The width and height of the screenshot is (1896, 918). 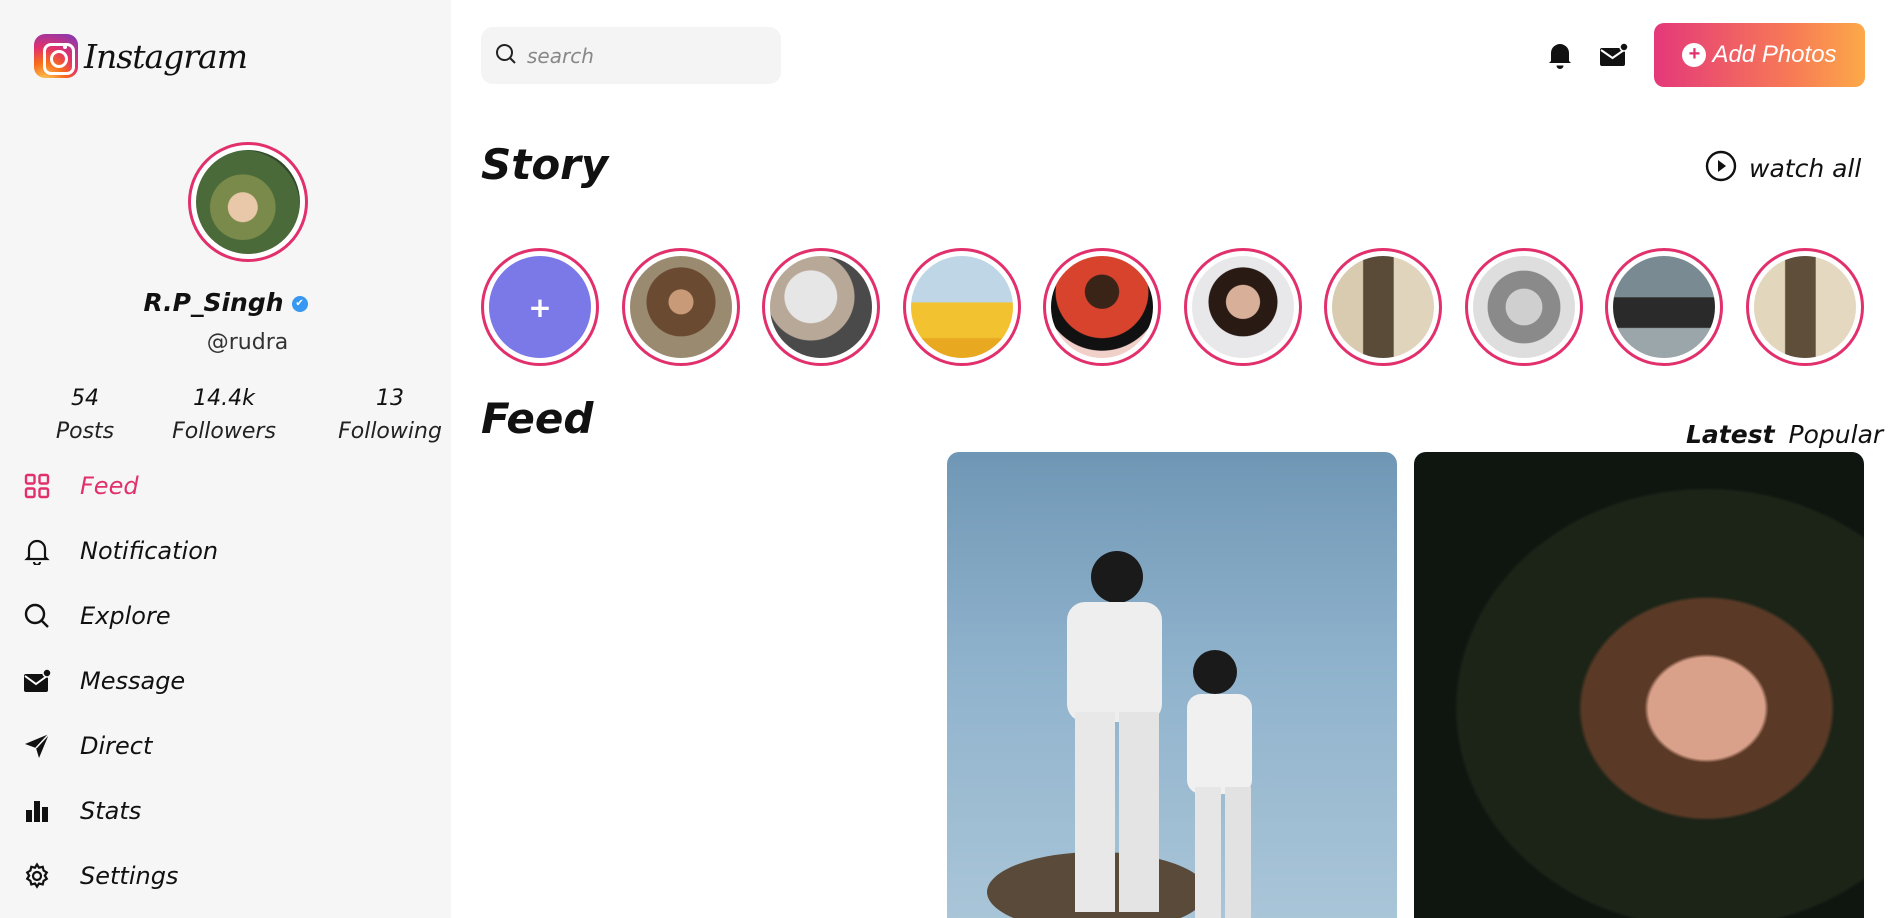 What do you see at coordinates (637, 55) in the screenshot?
I see `search-input` at bounding box center [637, 55].